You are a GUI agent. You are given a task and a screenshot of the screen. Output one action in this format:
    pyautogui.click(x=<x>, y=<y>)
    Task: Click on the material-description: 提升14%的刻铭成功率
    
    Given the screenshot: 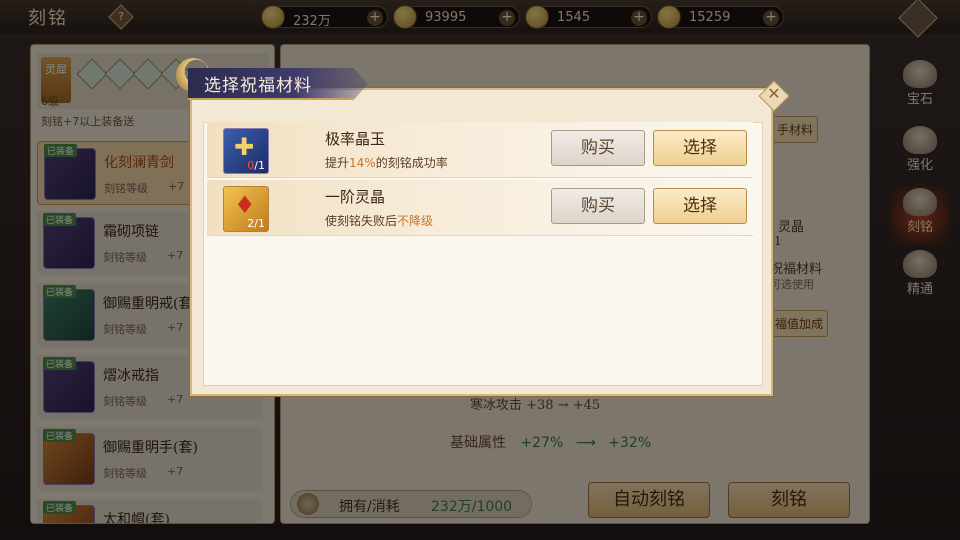 What is the action you would take?
    pyautogui.click(x=386, y=163)
    